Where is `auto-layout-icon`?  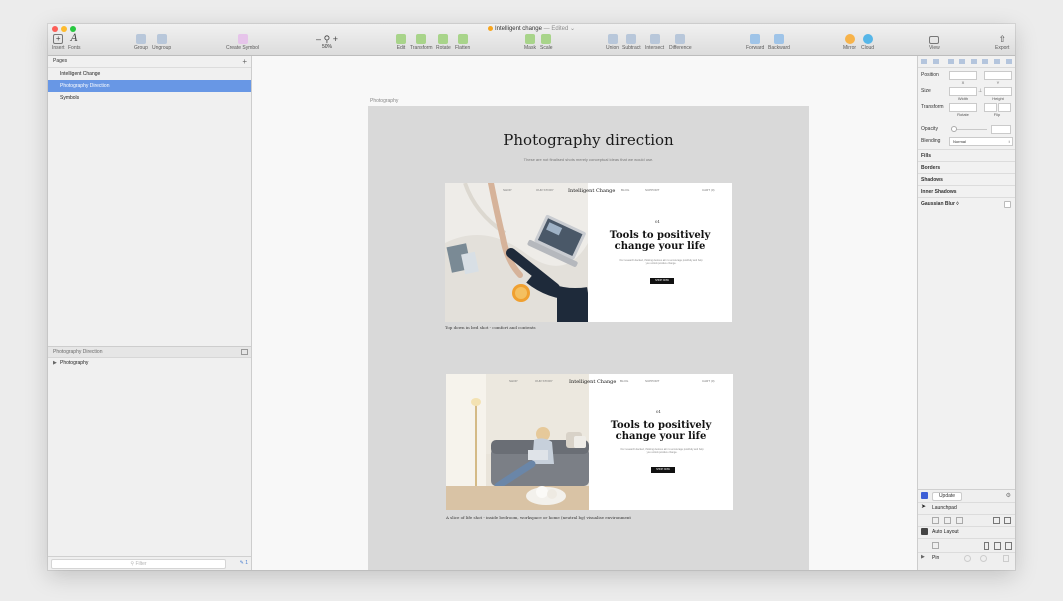 auto-layout-icon is located at coordinates (924, 531).